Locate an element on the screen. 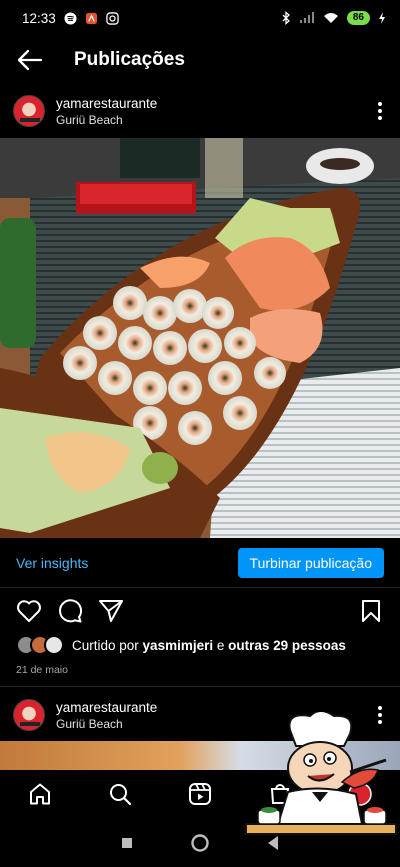  more-vertical-icon is located at coordinates (380, 111).